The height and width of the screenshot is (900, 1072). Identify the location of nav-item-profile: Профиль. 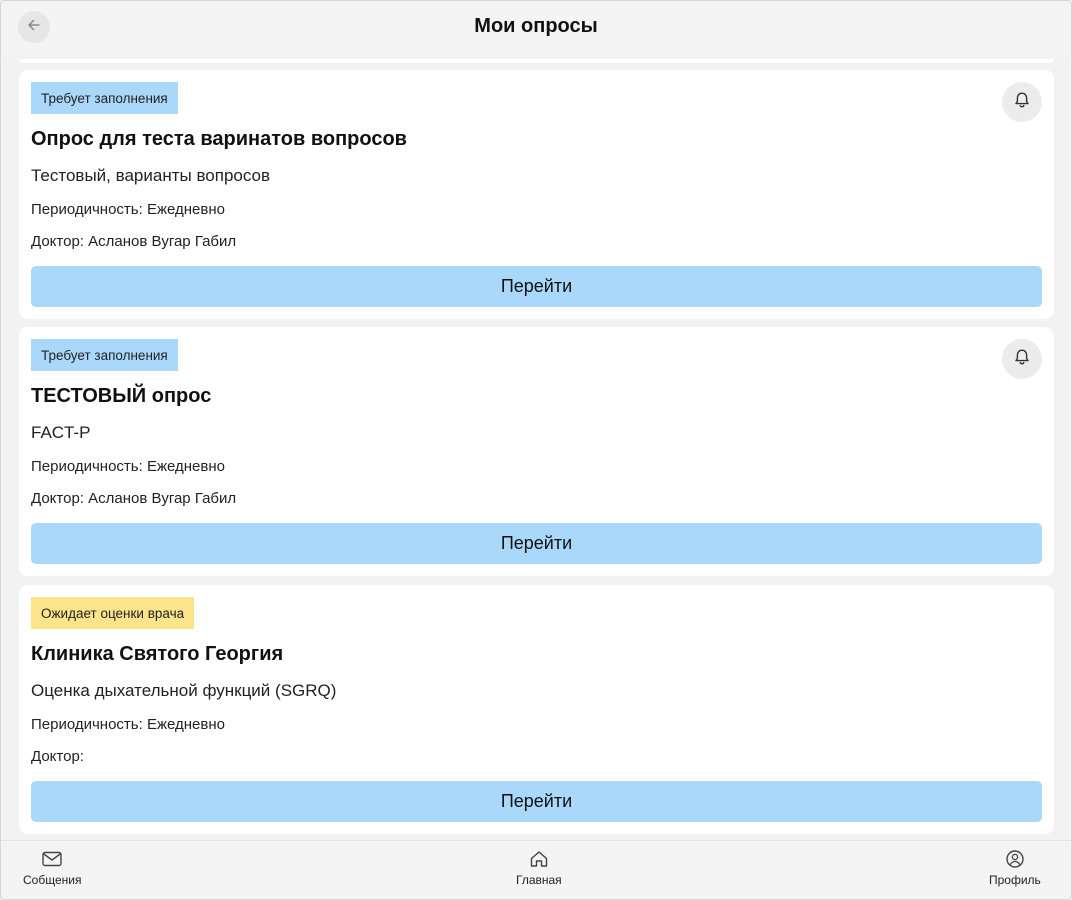
(1015, 868).